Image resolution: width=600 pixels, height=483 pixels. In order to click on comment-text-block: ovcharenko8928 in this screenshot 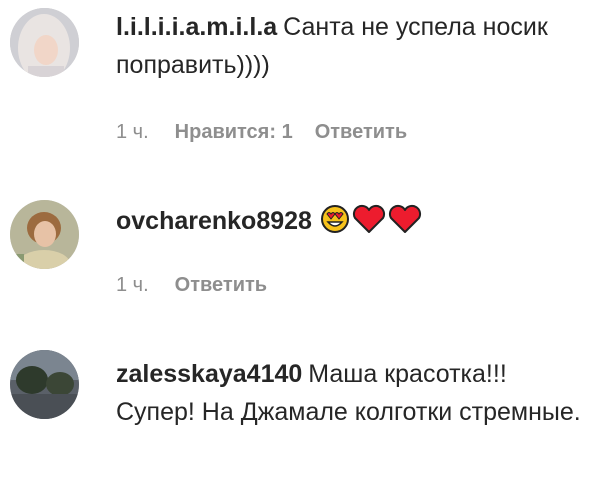, I will do `click(351, 221)`.